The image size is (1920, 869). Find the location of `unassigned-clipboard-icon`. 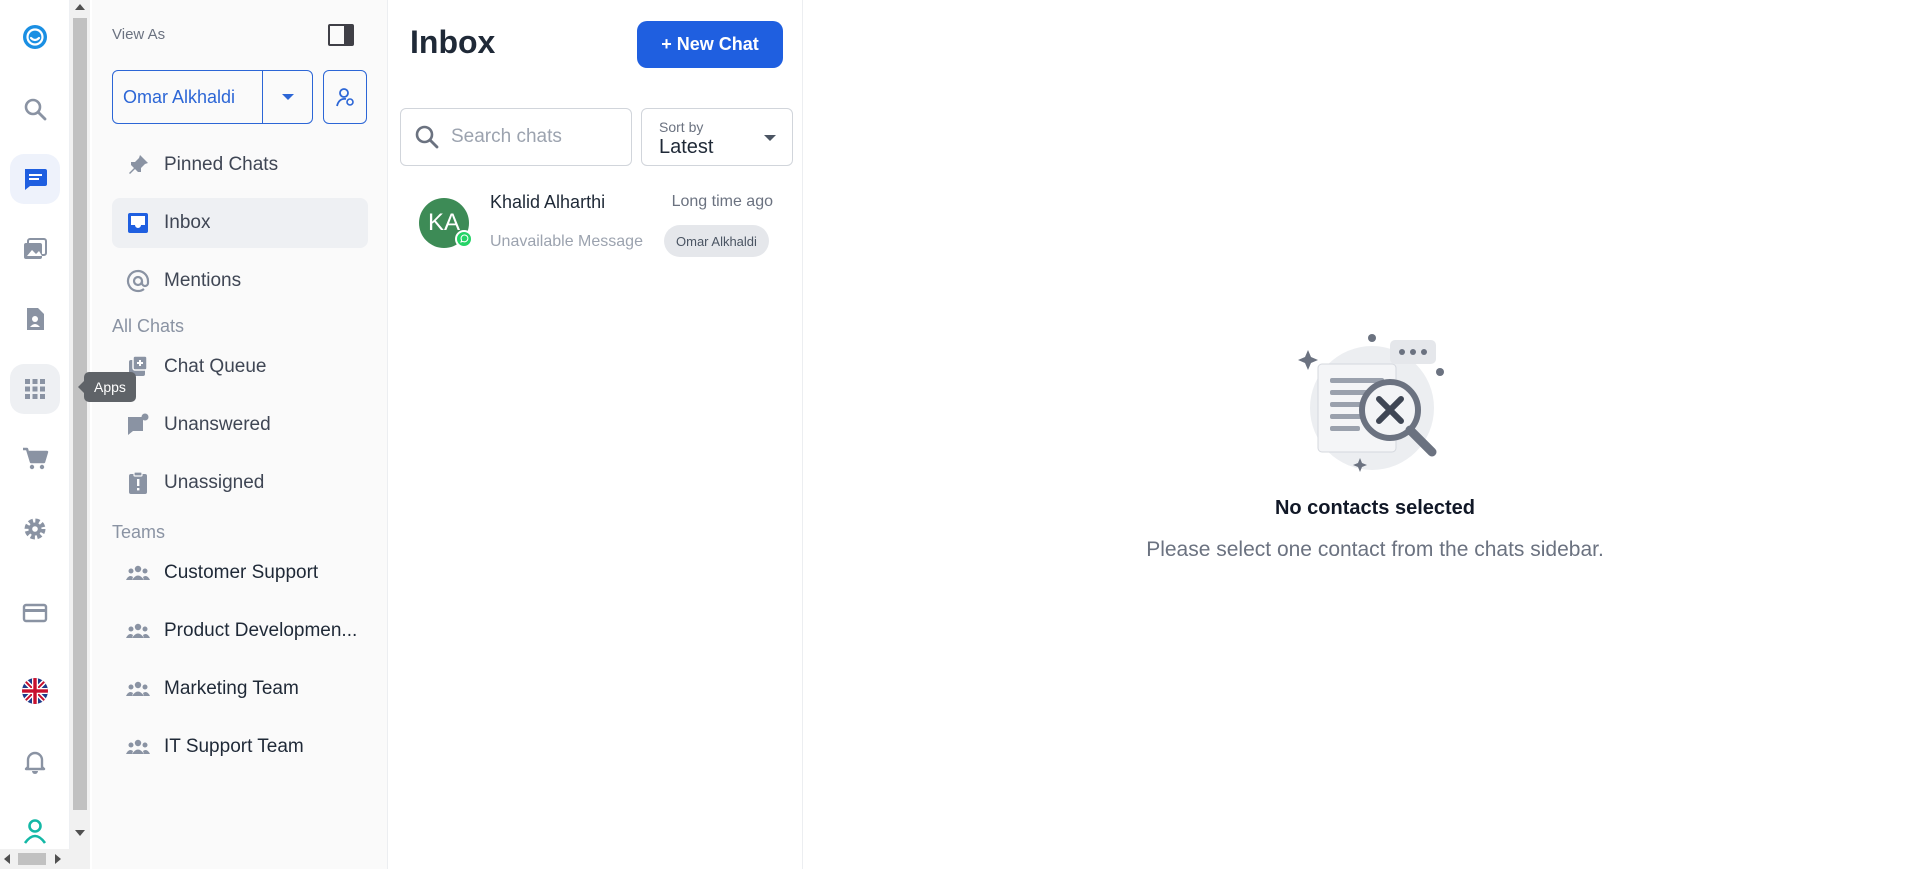

unassigned-clipboard-icon is located at coordinates (138, 483).